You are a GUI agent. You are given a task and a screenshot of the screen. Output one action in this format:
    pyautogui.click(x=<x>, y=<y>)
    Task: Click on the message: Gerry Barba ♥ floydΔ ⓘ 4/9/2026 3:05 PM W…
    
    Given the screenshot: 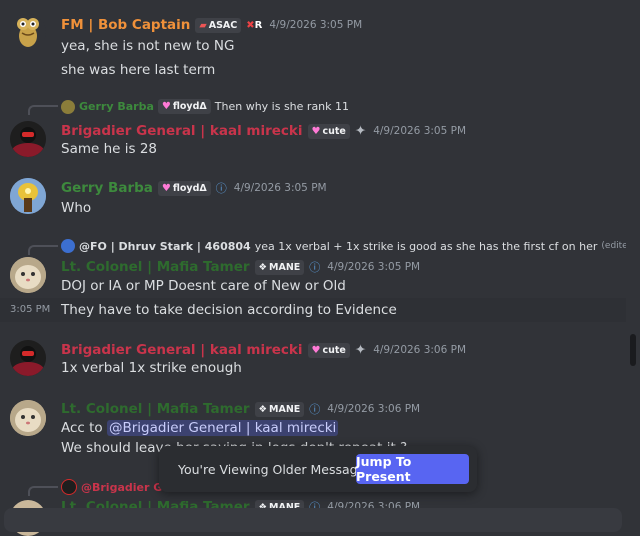 What is the action you would take?
    pyautogui.click(x=313, y=197)
    